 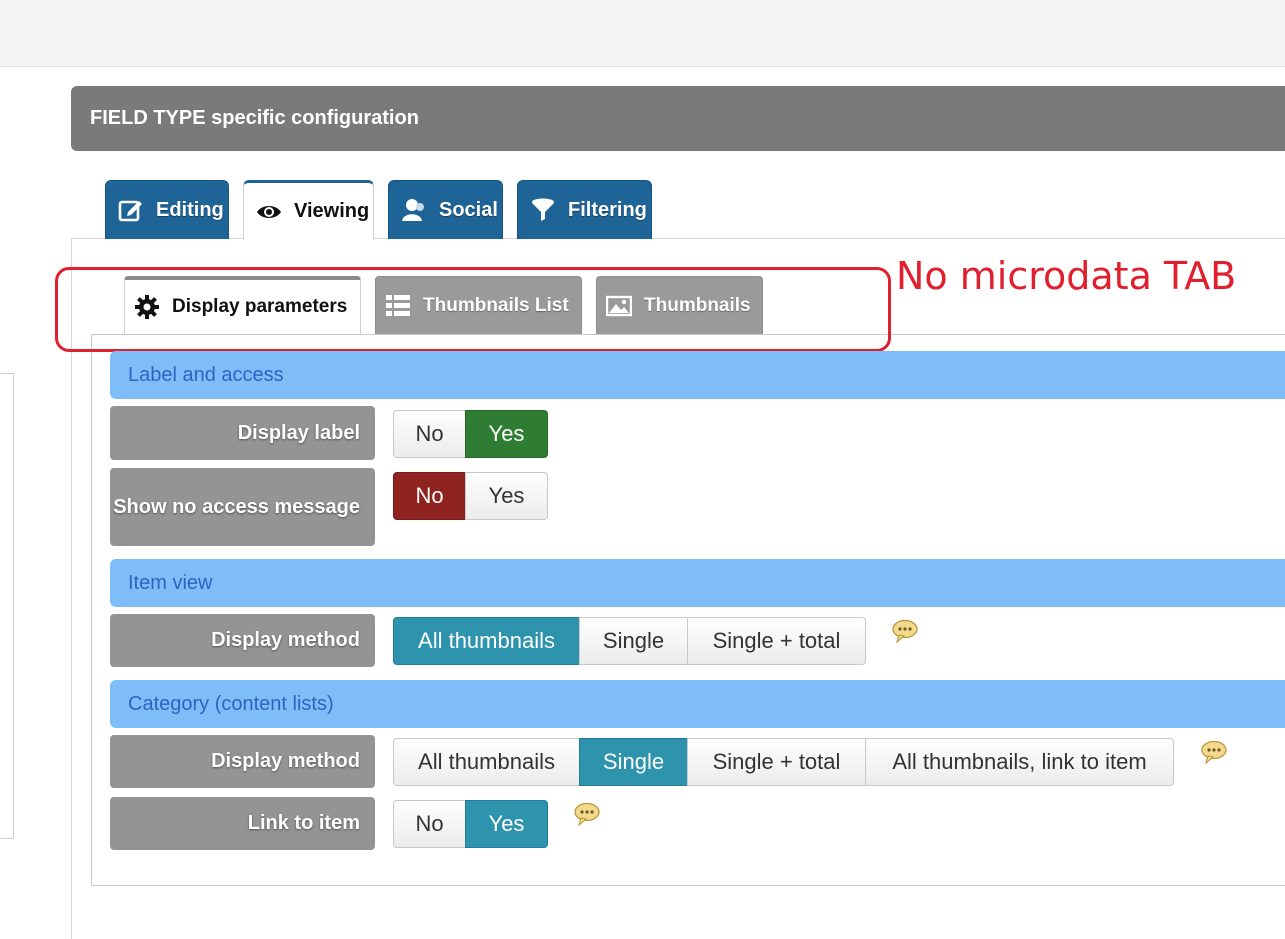 I want to click on item-view-single-button: Single, so click(x=633, y=641).